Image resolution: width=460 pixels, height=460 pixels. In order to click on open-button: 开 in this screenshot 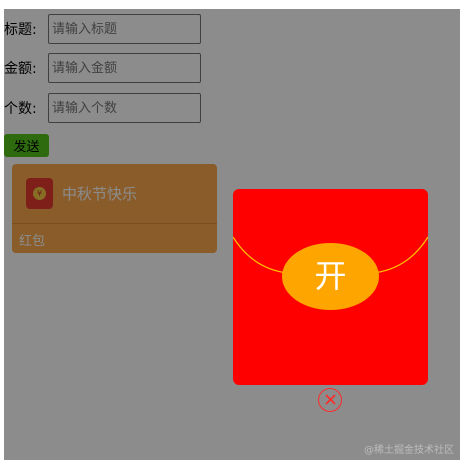, I will do `click(330, 276)`.